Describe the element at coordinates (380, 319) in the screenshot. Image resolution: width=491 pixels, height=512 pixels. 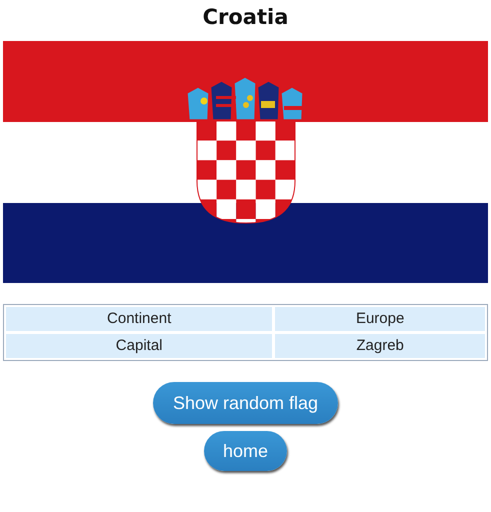
I see `table-cell: Europe` at that location.